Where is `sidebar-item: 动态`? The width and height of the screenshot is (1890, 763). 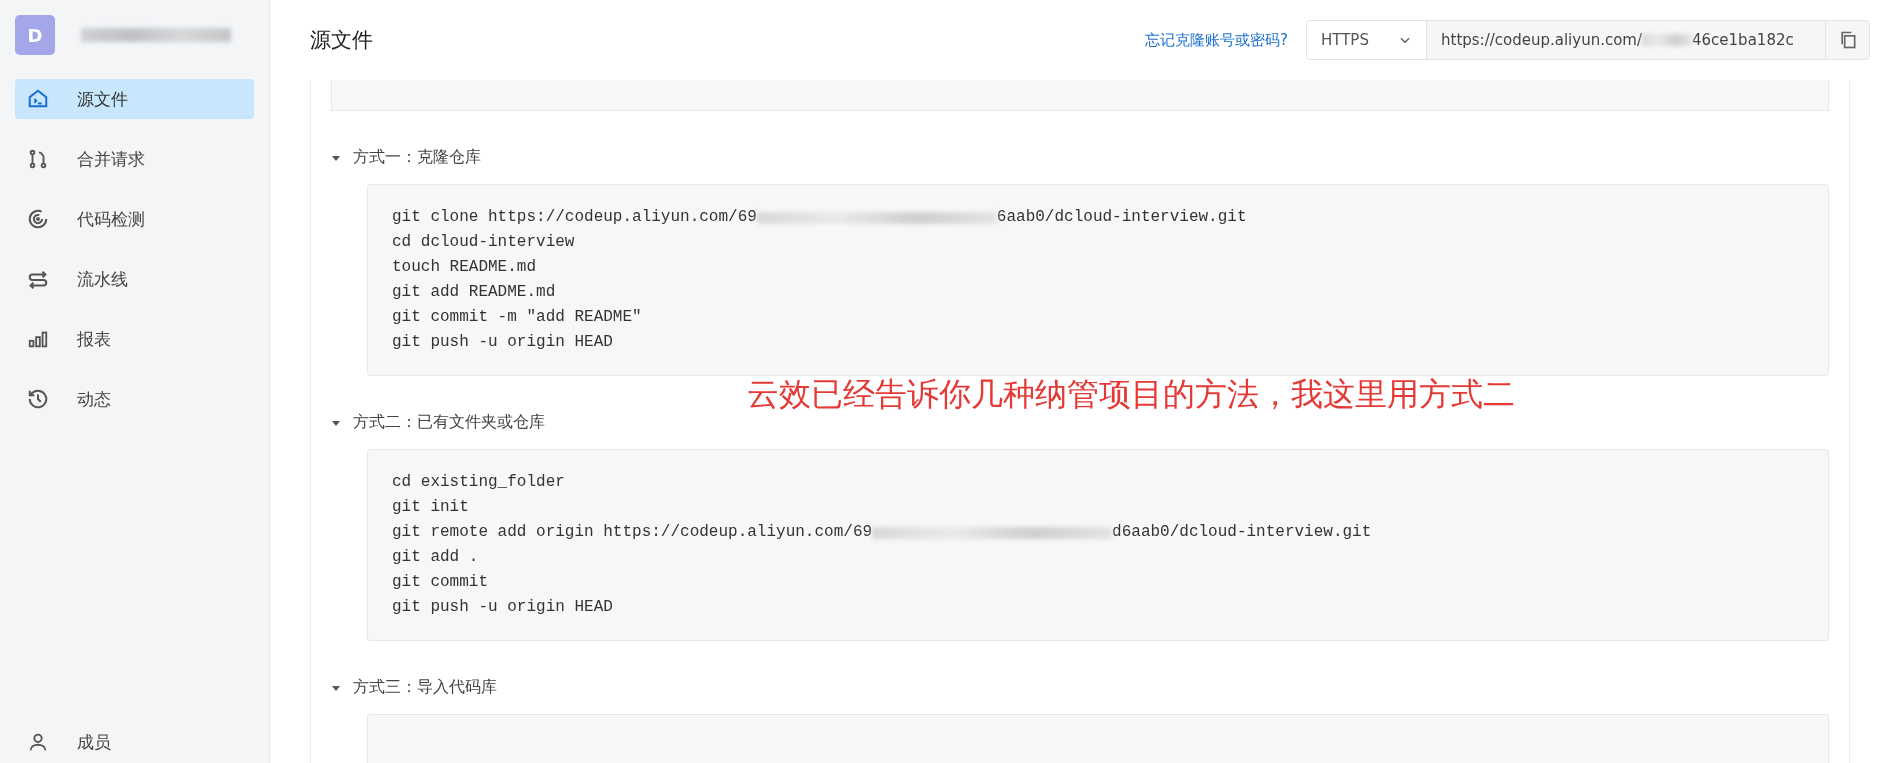 sidebar-item: 动态 is located at coordinates (134, 399).